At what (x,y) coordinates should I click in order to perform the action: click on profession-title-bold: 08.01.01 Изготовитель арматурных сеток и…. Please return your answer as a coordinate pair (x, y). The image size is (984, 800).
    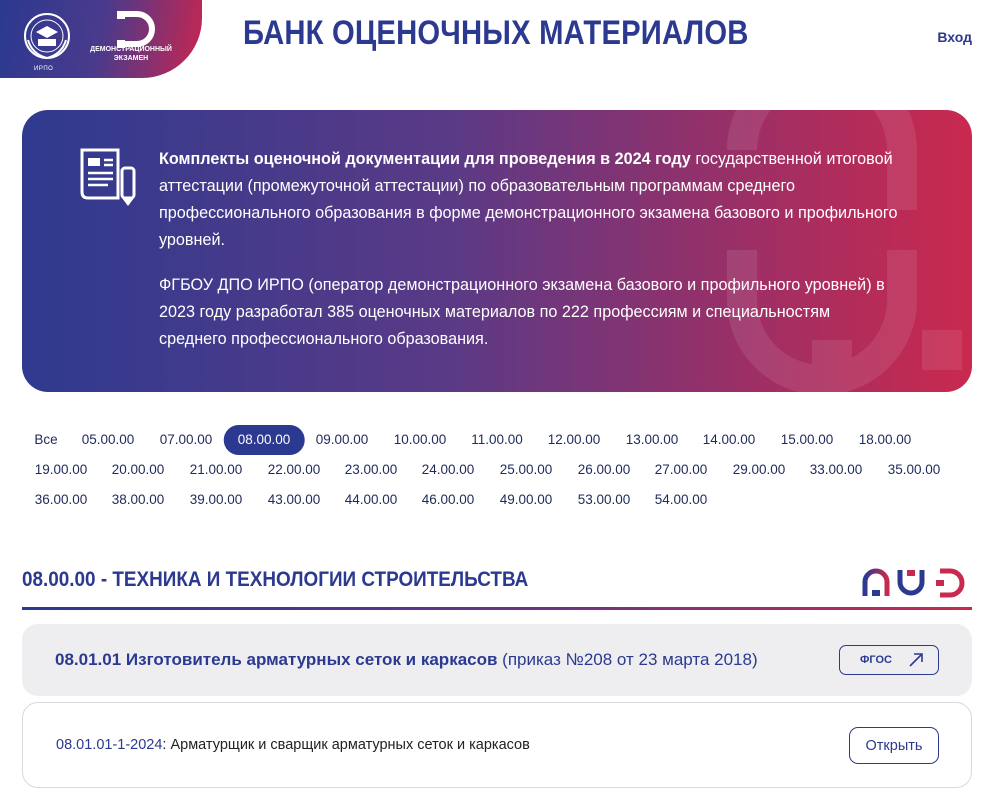
    Looking at the image, I should click on (276, 659).